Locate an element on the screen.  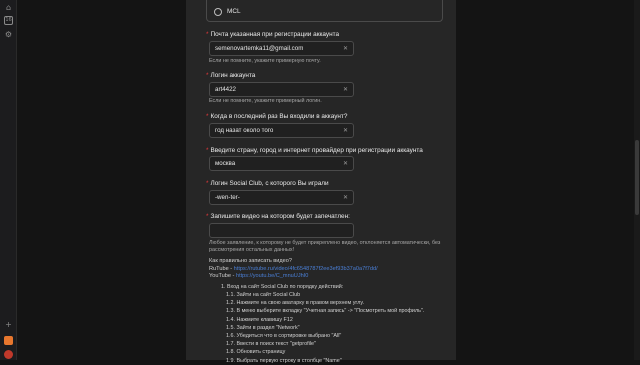
video-hint-2: рассмотрения остальных данных! is located at coordinates (252, 250).